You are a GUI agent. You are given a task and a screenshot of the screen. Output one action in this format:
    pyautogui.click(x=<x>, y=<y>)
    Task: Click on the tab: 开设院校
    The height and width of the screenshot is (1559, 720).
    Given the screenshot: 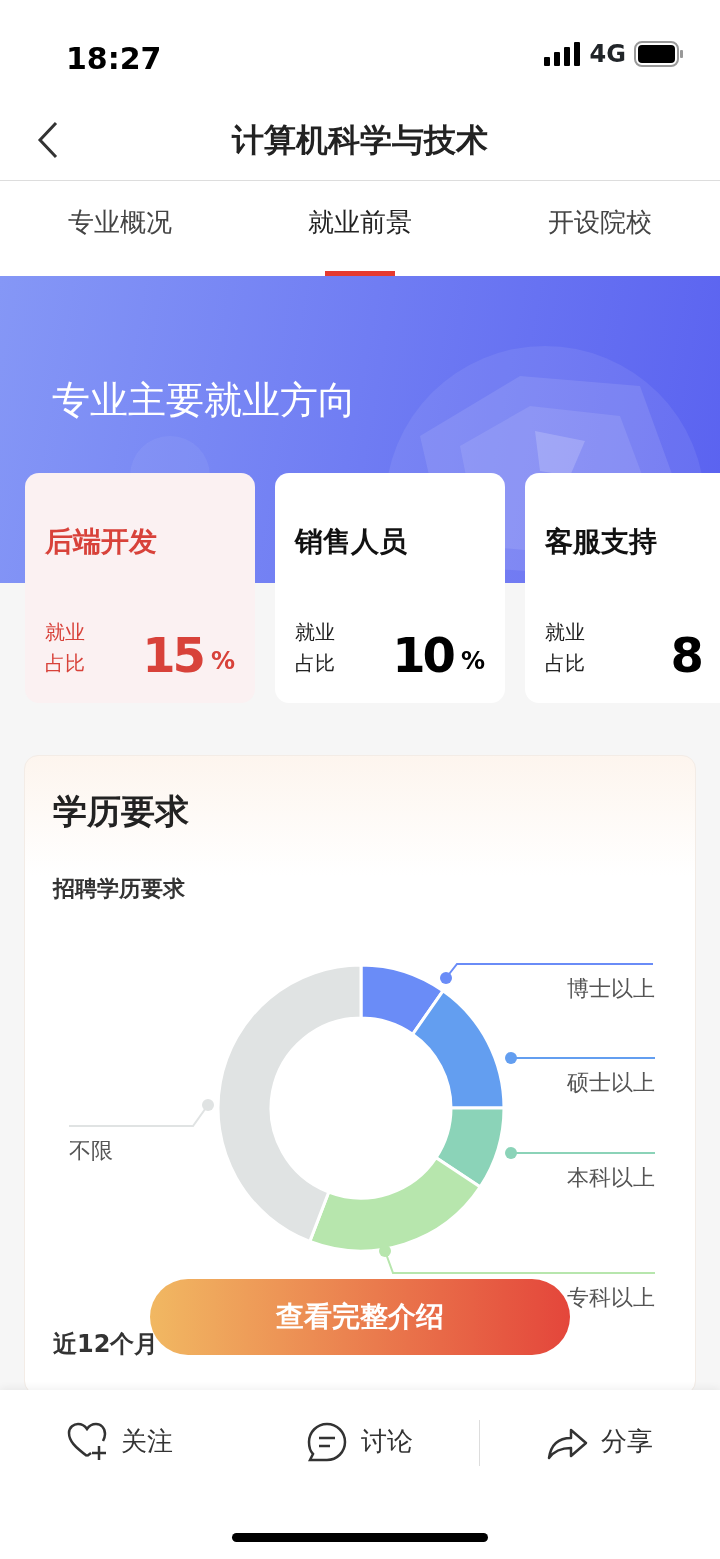 What is the action you would take?
    pyautogui.click(x=600, y=228)
    